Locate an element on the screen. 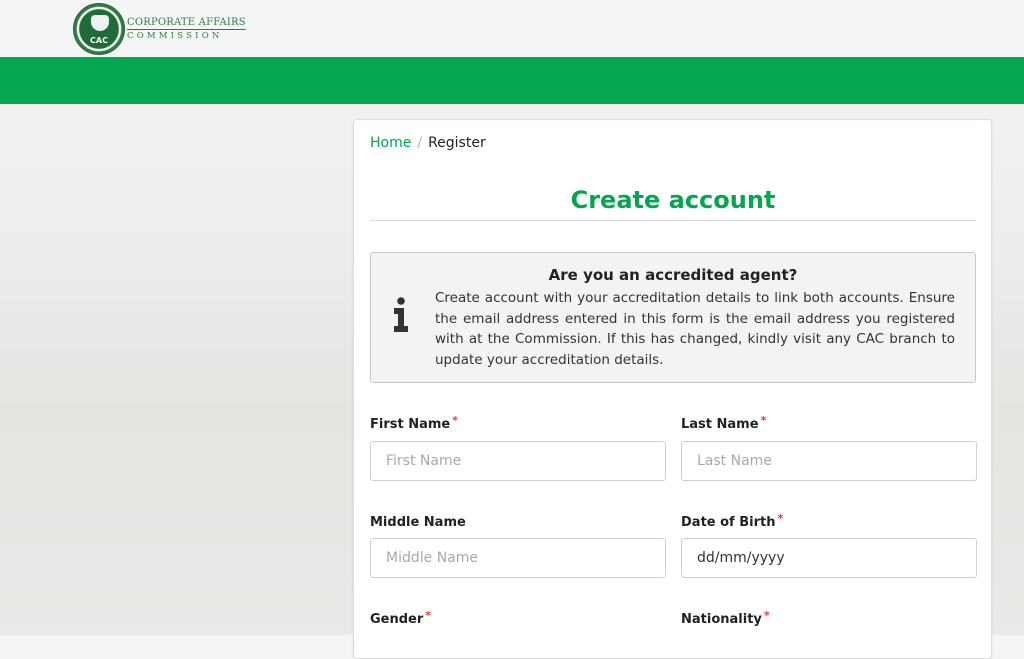 The image size is (1024, 659). gender-label-text: Gender is located at coordinates (397, 619).